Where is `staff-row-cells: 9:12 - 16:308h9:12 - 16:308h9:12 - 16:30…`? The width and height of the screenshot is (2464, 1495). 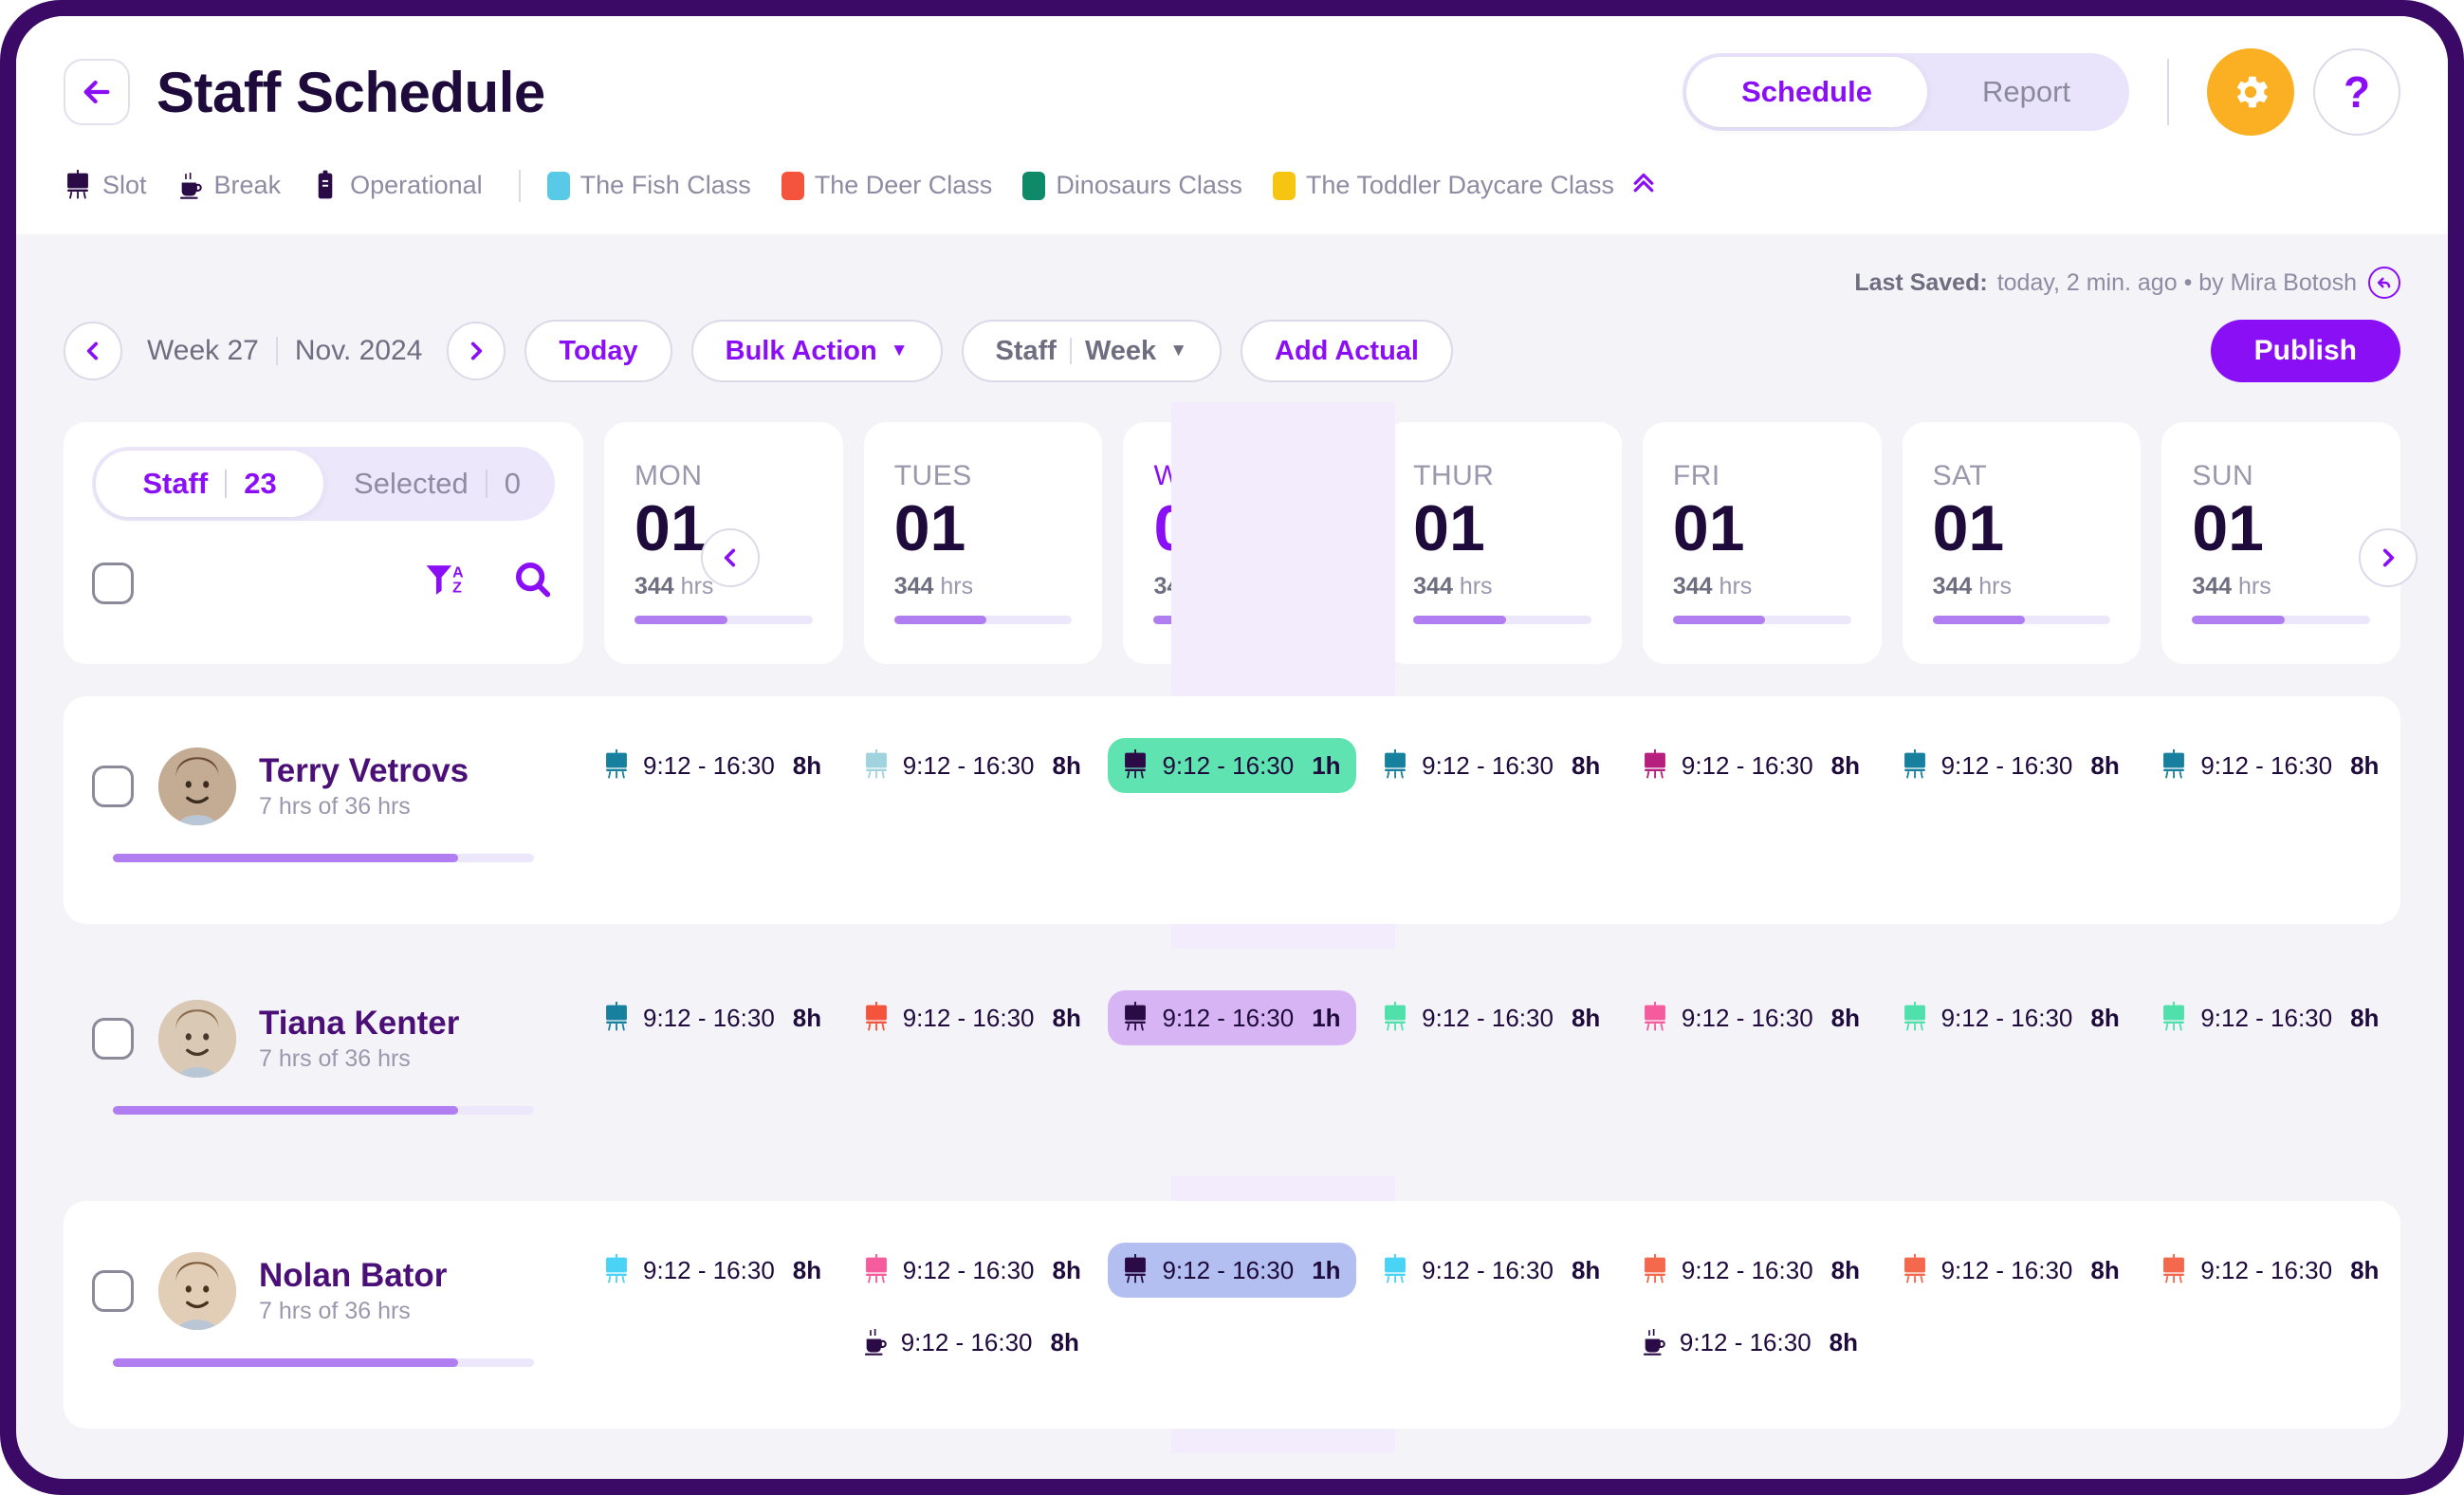 staff-row-cells: 9:12 - 16:308h9:12 - 16:308h9:12 - 16:30… is located at coordinates (1491, 810).